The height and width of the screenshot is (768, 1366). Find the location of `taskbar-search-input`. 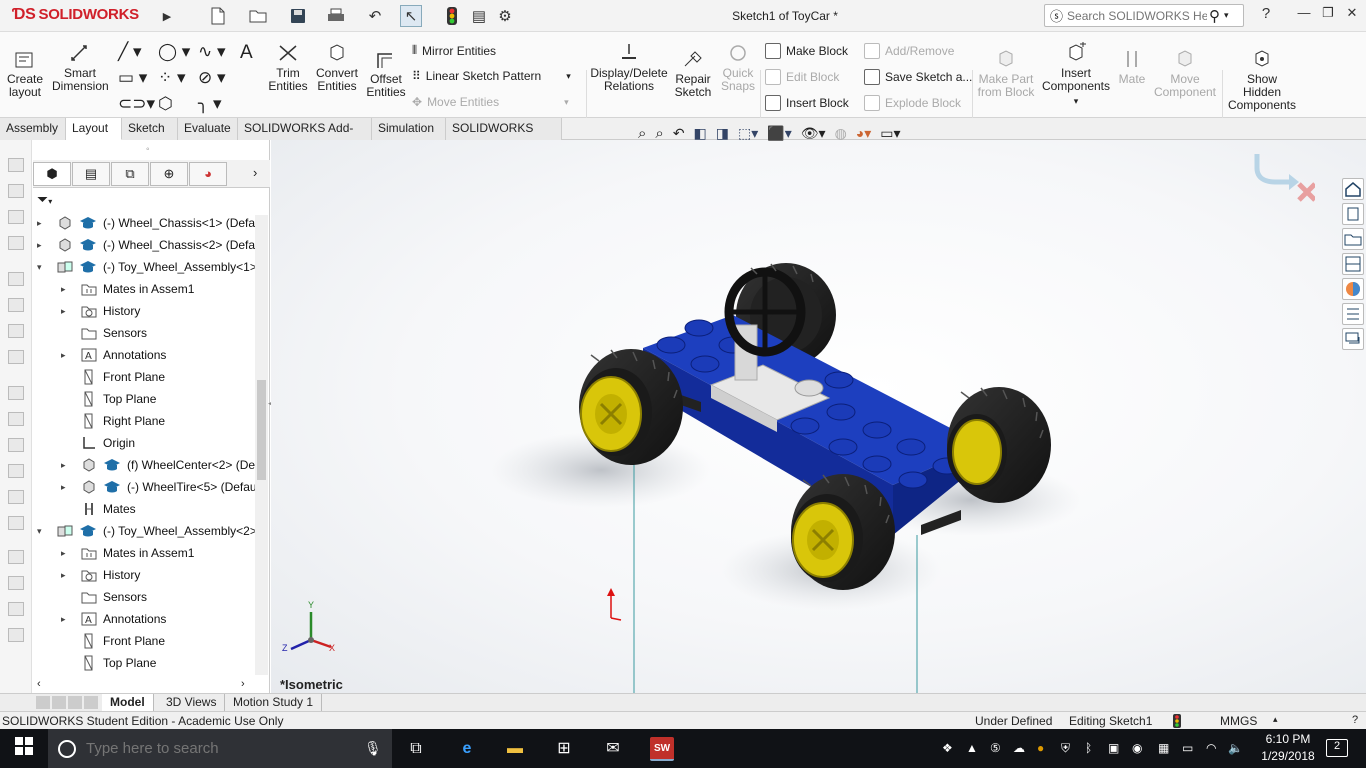

taskbar-search-input is located at coordinates (221, 748).